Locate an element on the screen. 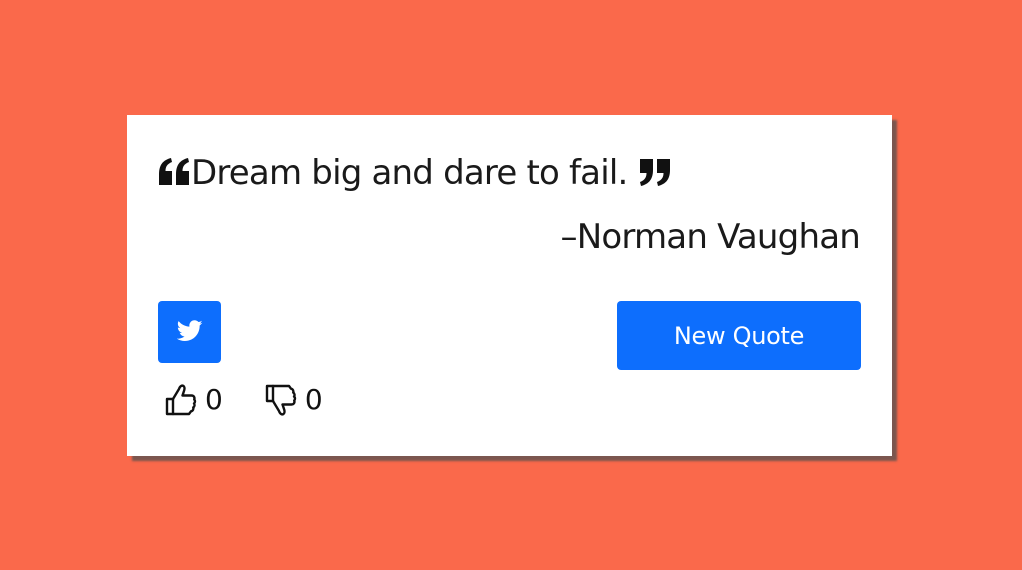 The height and width of the screenshot is (570, 1022). quote-text-line: Dream big and dare to fail. is located at coordinates (509, 173).